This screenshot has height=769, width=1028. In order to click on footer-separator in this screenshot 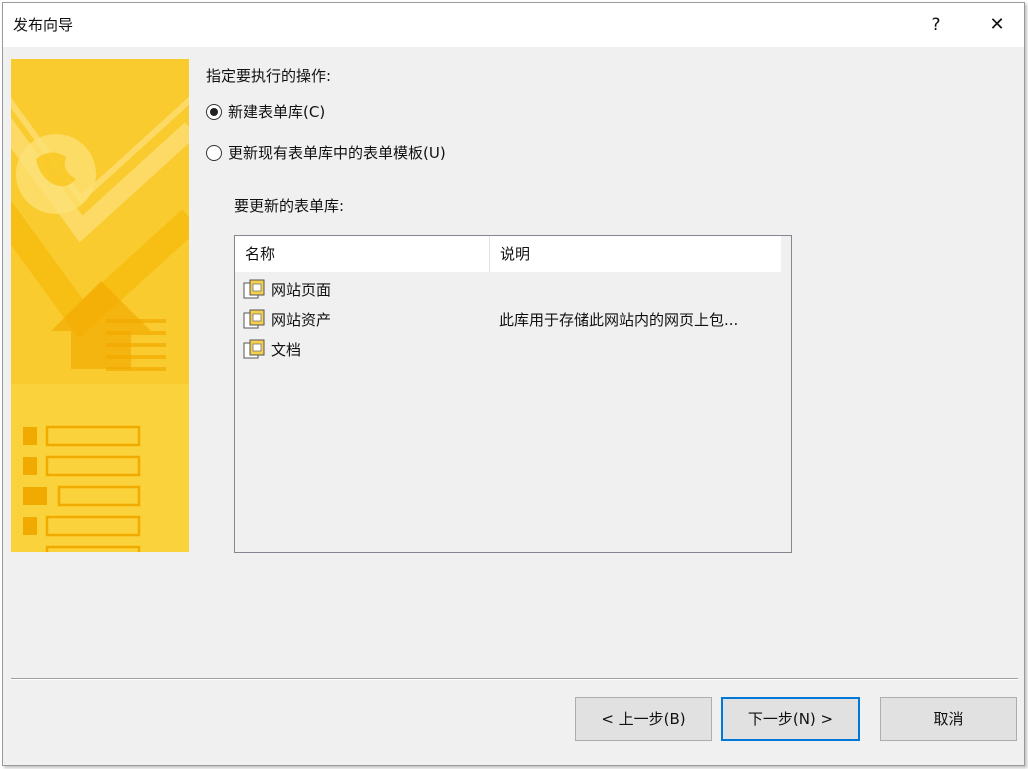, I will do `click(514, 679)`.